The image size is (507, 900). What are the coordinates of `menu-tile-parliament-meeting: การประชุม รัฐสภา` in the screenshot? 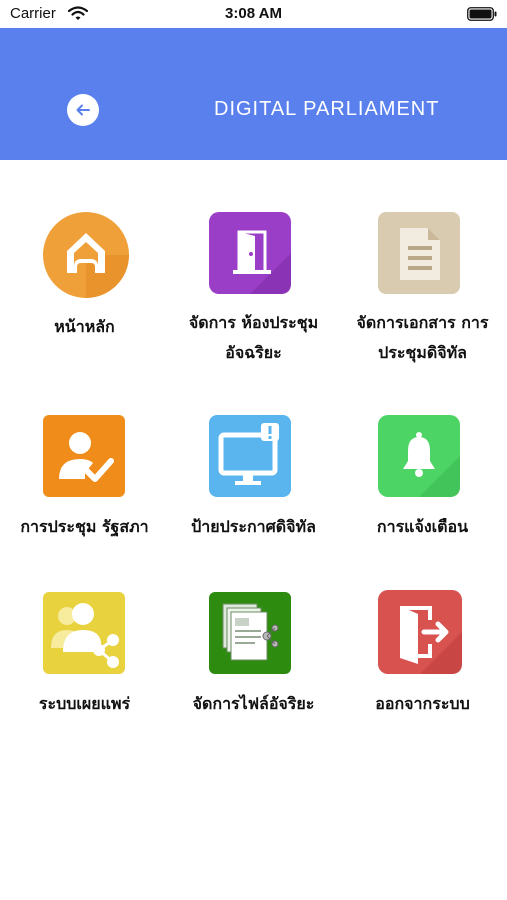 It's located at (84, 480).